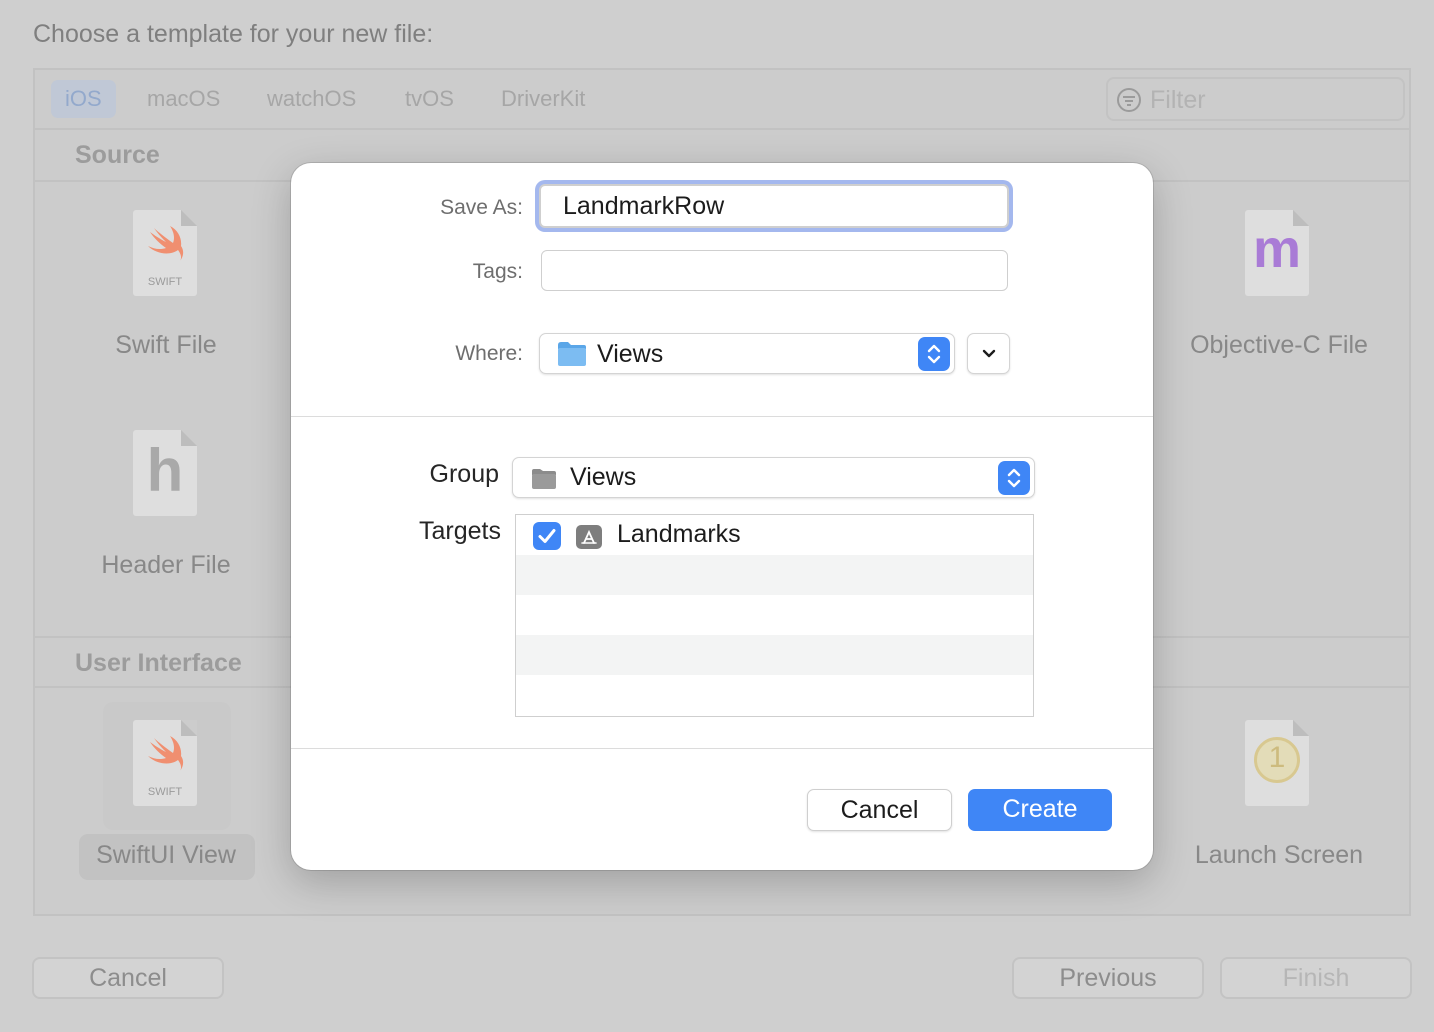 The height and width of the screenshot is (1032, 1434). What do you see at coordinates (773, 477) in the screenshot?
I see `group-popup: Views` at bounding box center [773, 477].